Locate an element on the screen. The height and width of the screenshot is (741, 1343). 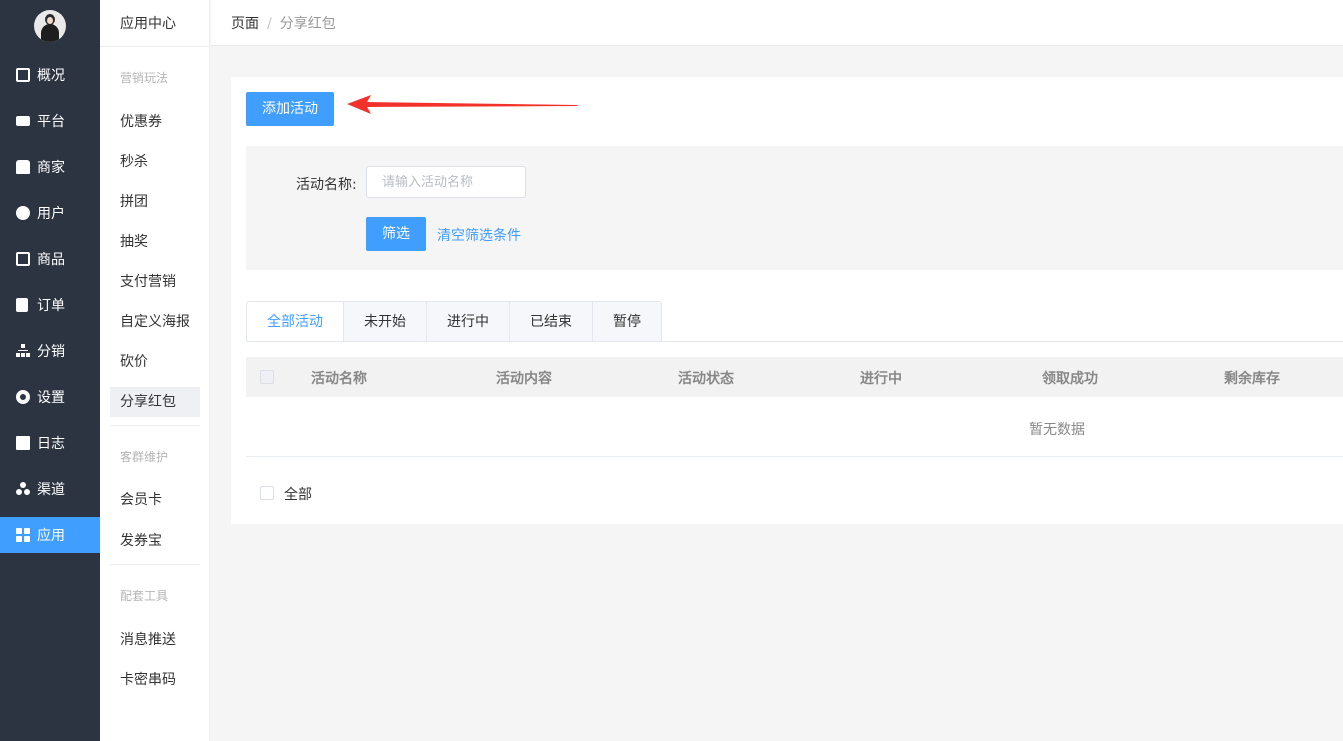
hierarchy-icon is located at coordinates (23, 351).